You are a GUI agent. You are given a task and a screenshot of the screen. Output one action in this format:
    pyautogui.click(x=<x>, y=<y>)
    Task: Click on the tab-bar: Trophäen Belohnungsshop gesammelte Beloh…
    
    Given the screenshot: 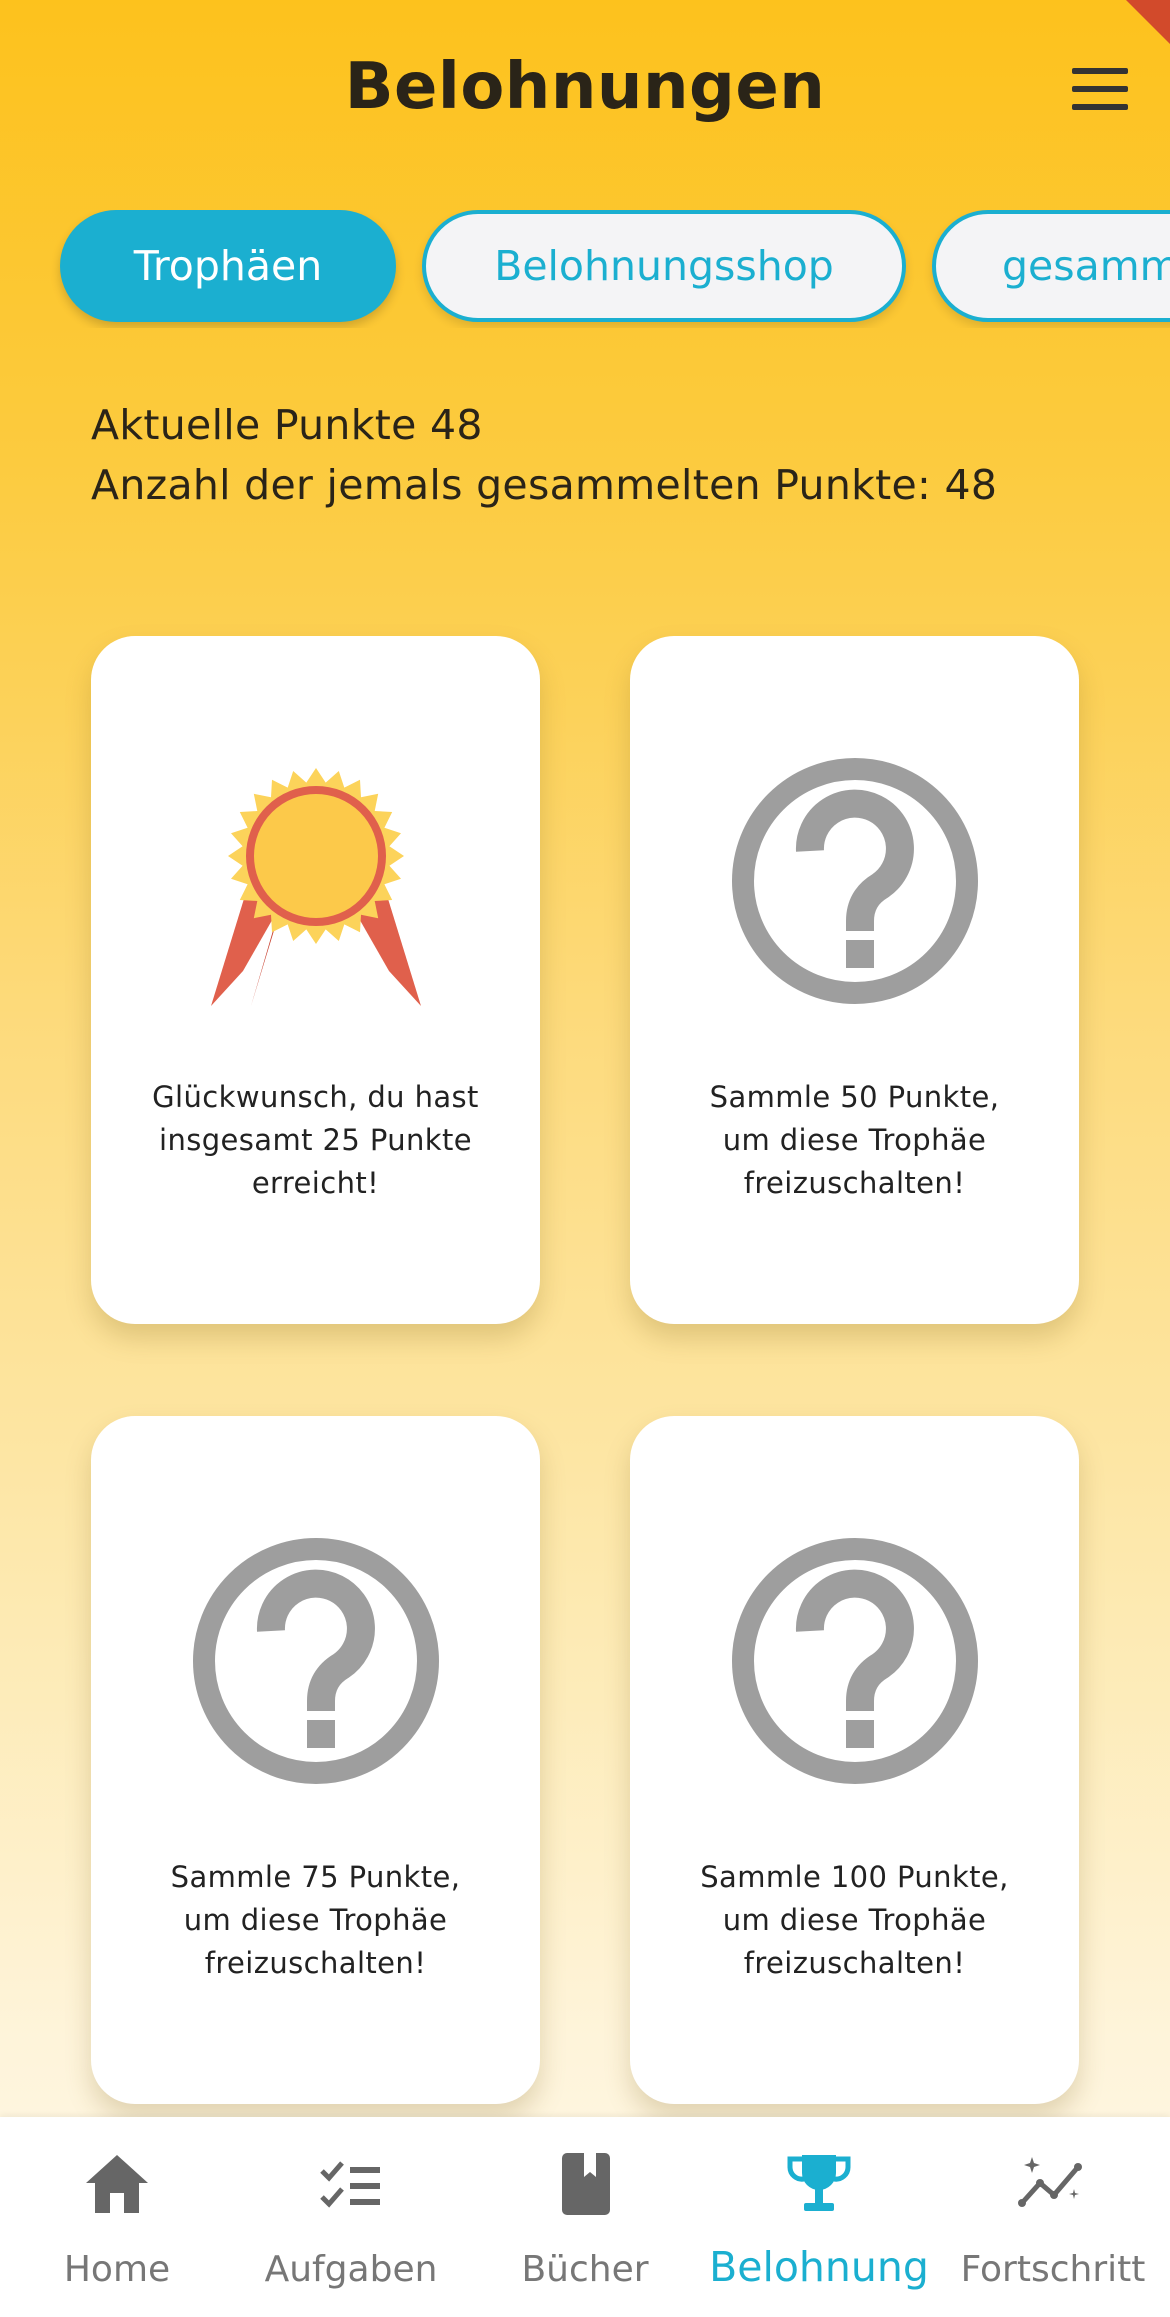 What is the action you would take?
    pyautogui.click(x=585, y=269)
    